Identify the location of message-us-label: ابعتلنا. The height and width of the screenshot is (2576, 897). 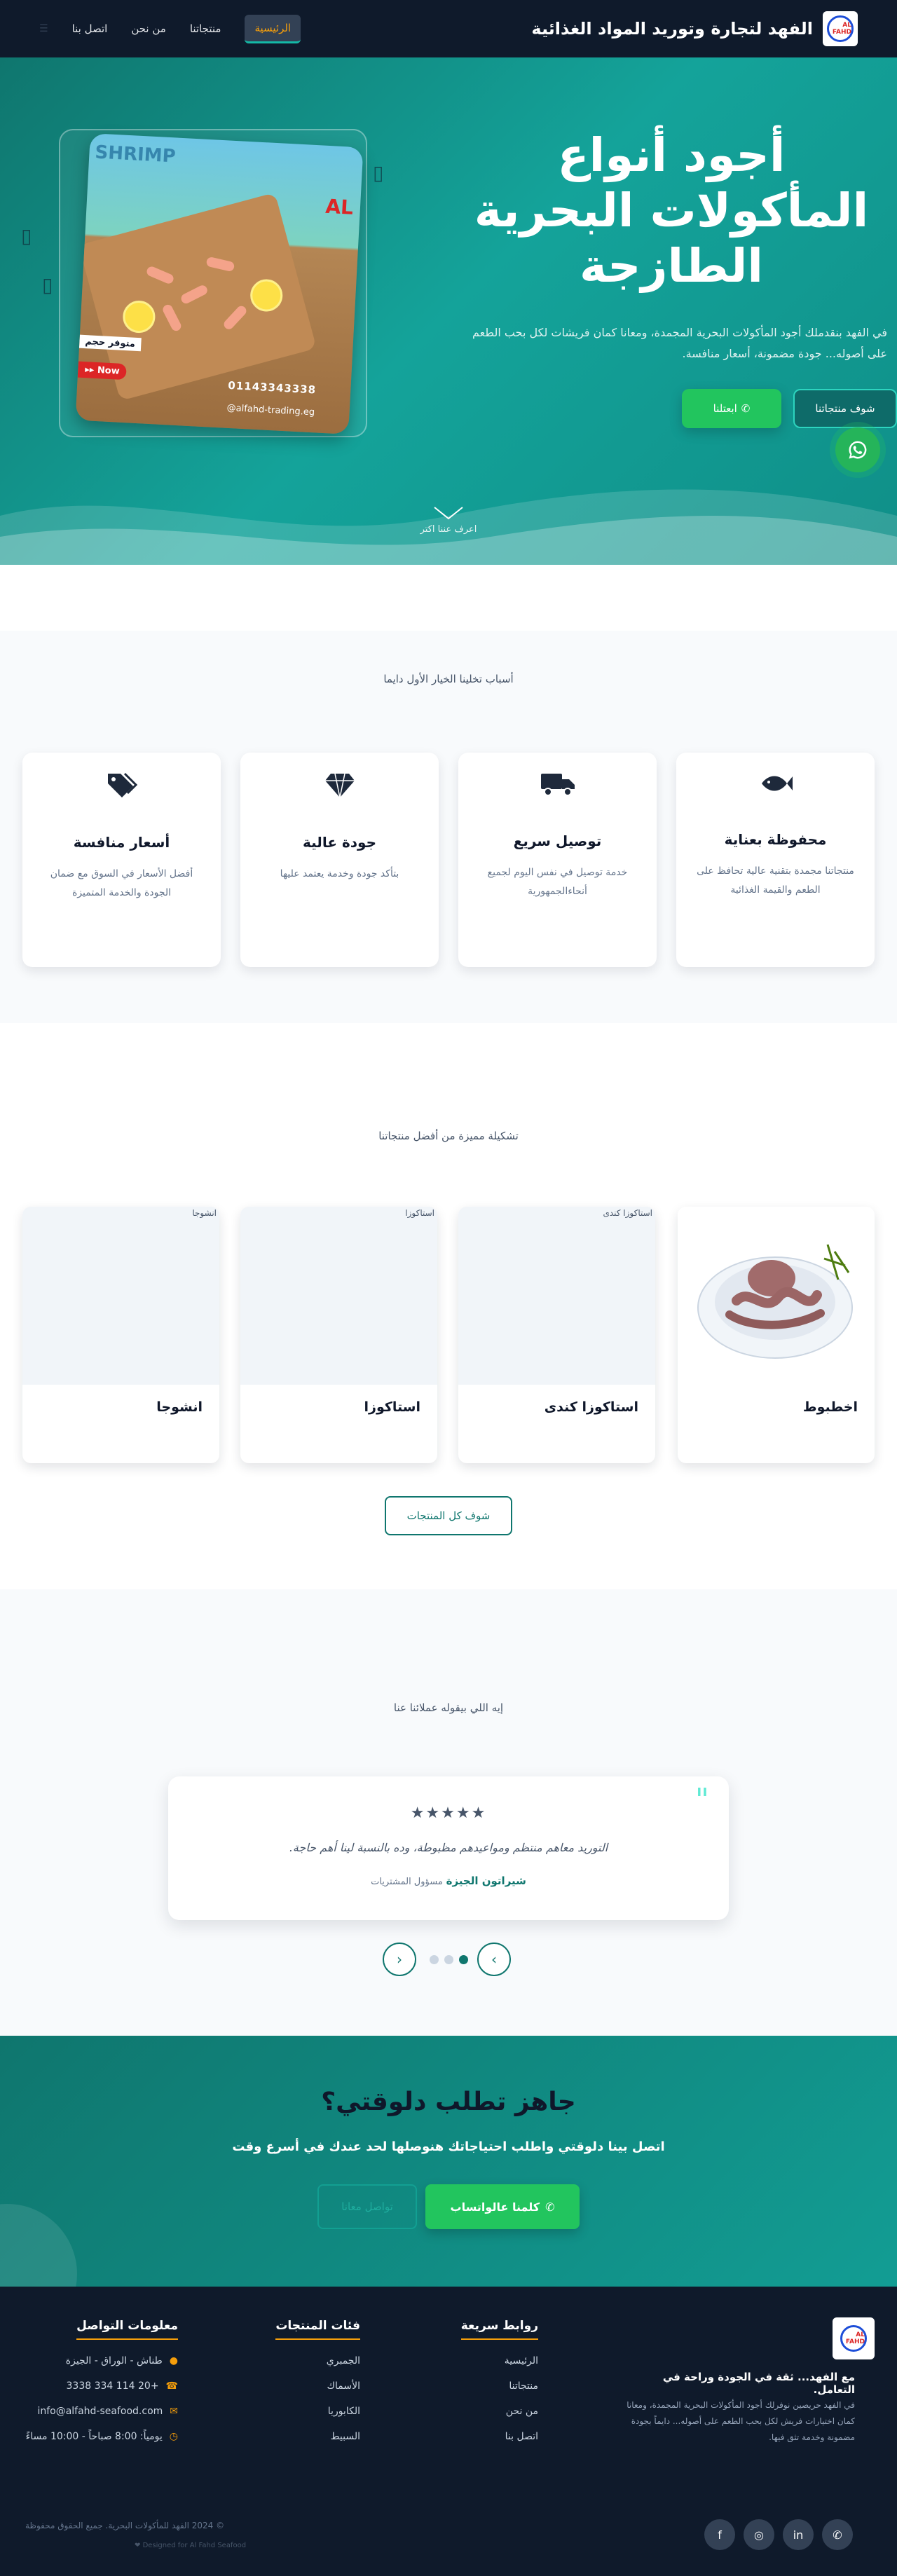
(725, 409).